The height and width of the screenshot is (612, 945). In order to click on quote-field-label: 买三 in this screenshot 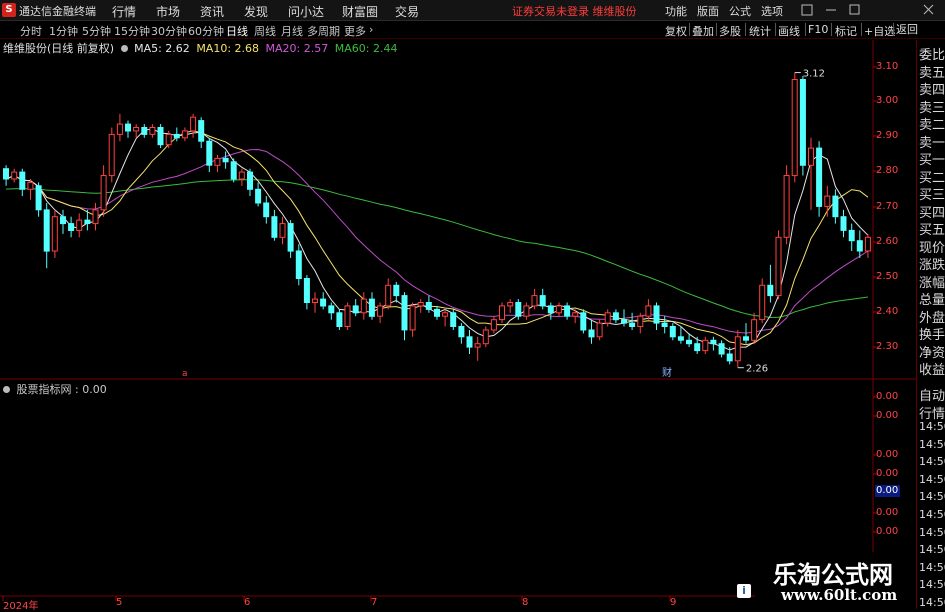, I will do `click(932, 195)`.